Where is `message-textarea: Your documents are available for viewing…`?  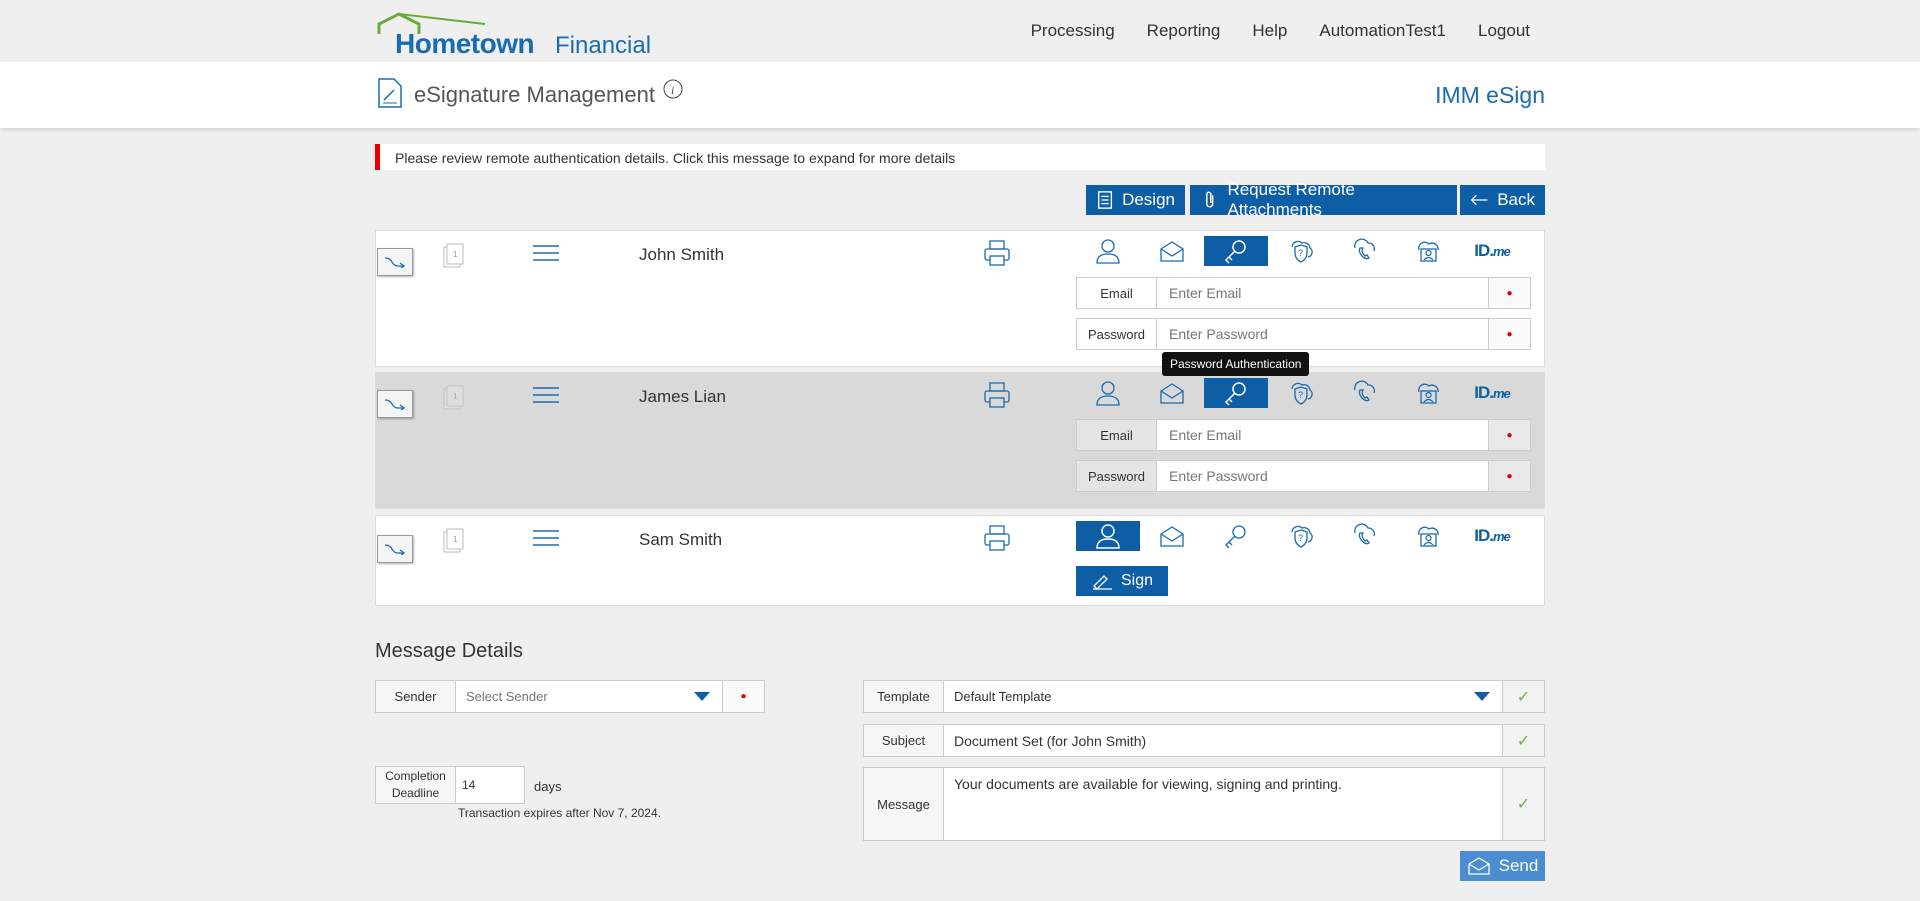
message-textarea: Your documents are available for viewing… is located at coordinates (1223, 804).